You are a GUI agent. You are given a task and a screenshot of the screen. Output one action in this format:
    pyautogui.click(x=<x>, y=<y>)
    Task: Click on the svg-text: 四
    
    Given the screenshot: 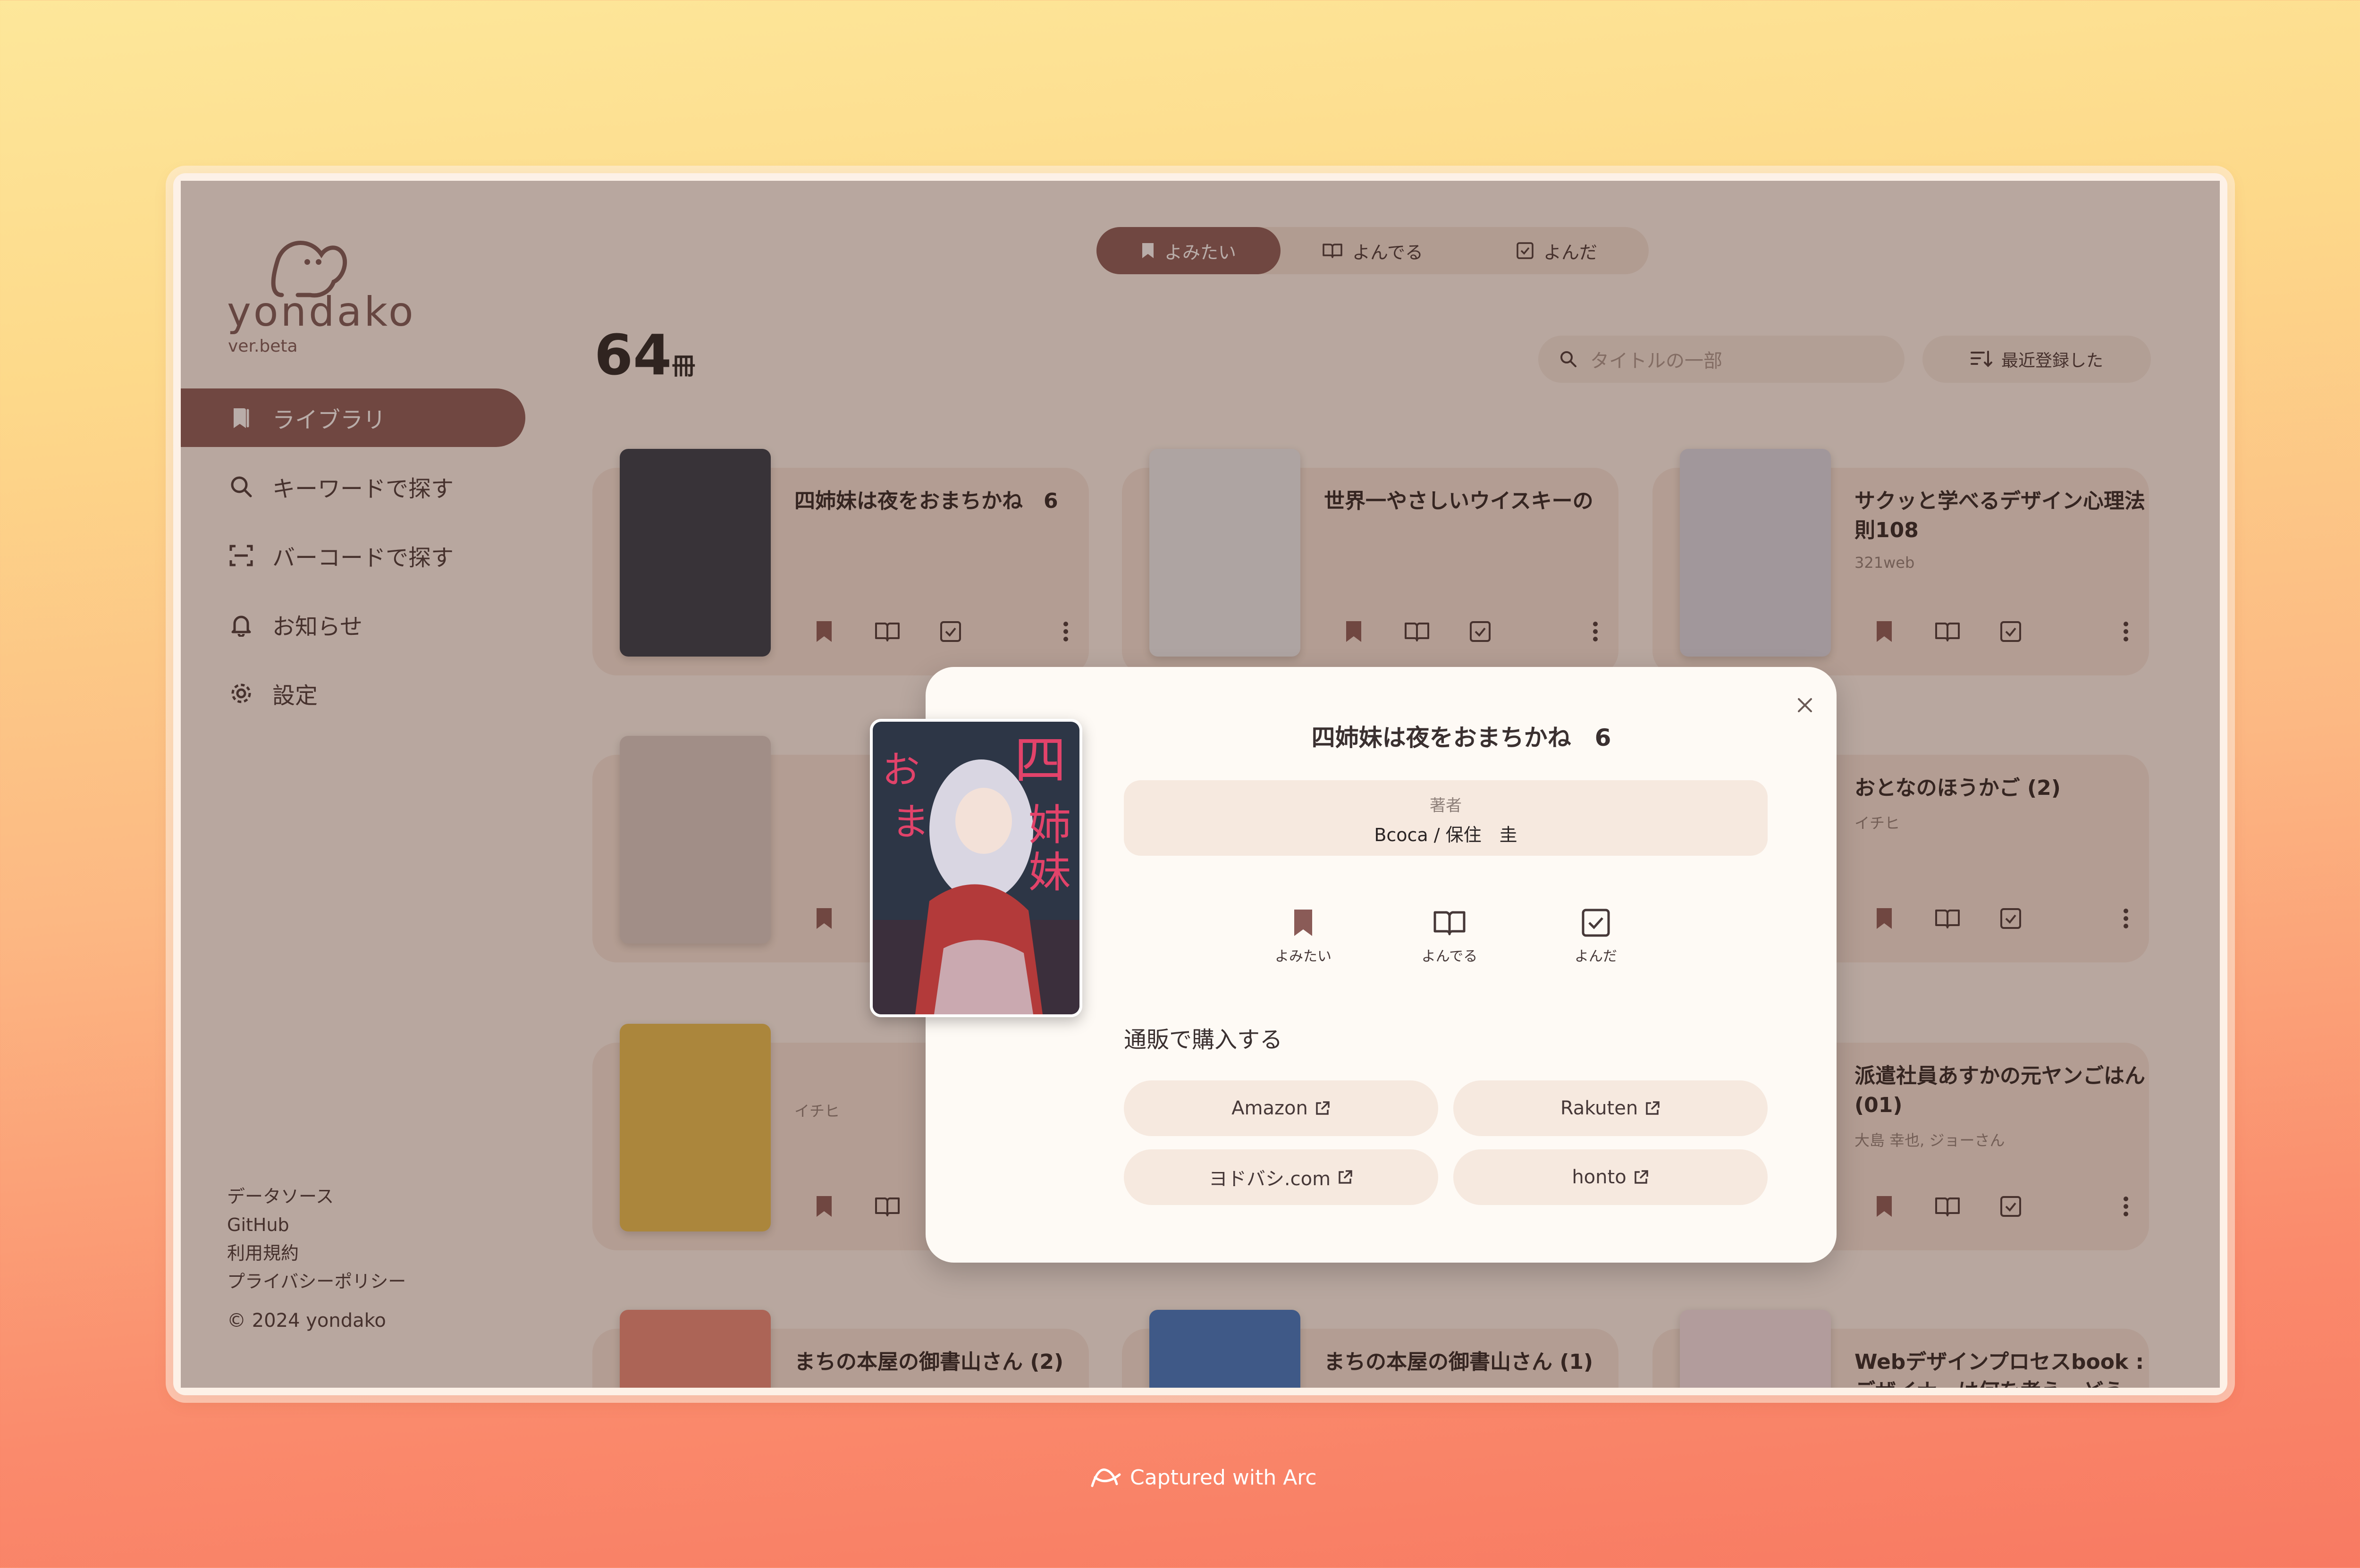 What is the action you would take?
    pyautogui.click(x=1040, y=761)
    